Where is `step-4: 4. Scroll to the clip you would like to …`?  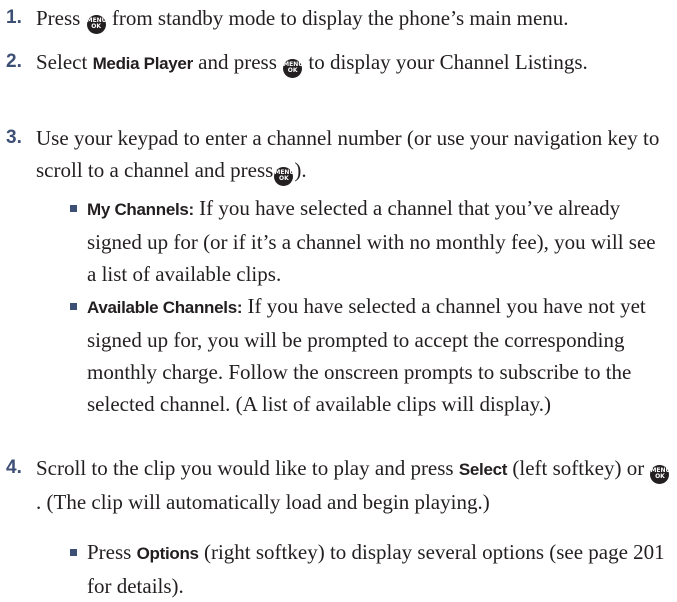
step-4: 4. Scroll to the clip you would like to … is located at coordinates (340, 485).